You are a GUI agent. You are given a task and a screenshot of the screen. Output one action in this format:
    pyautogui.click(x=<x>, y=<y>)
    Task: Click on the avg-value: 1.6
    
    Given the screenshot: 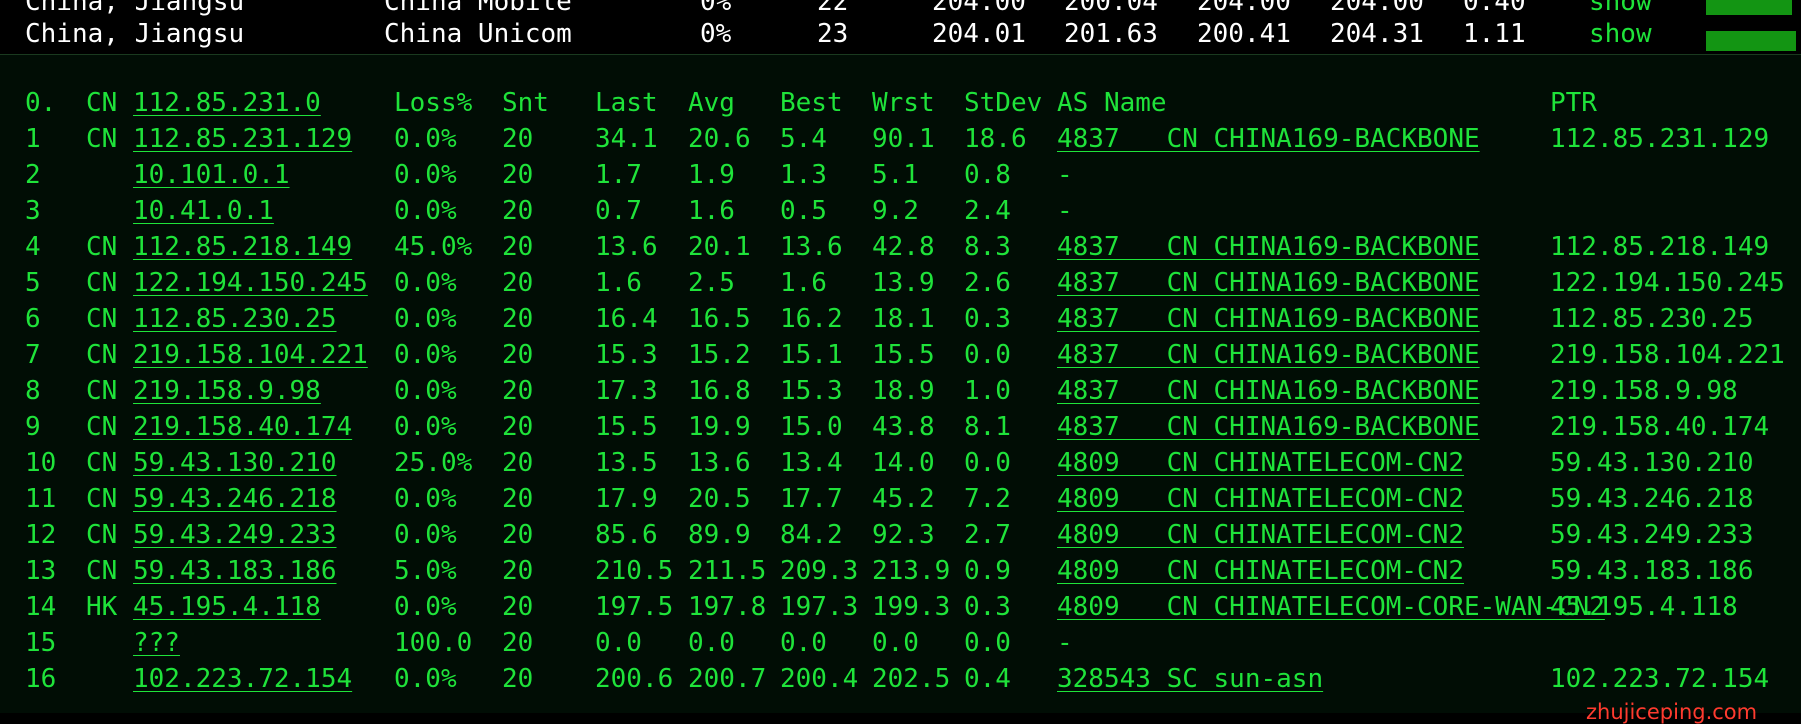 What is the action you would take?
    pyautogui.click(x=711, y=211)
    